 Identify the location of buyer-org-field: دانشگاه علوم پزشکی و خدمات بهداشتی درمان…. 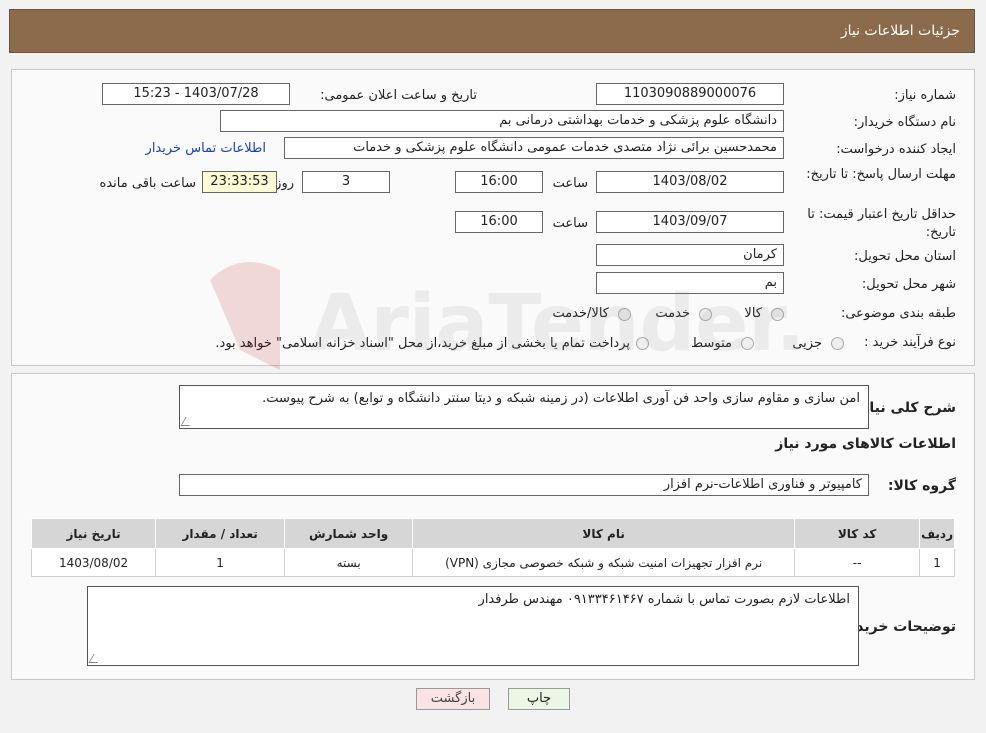
(502, 121).